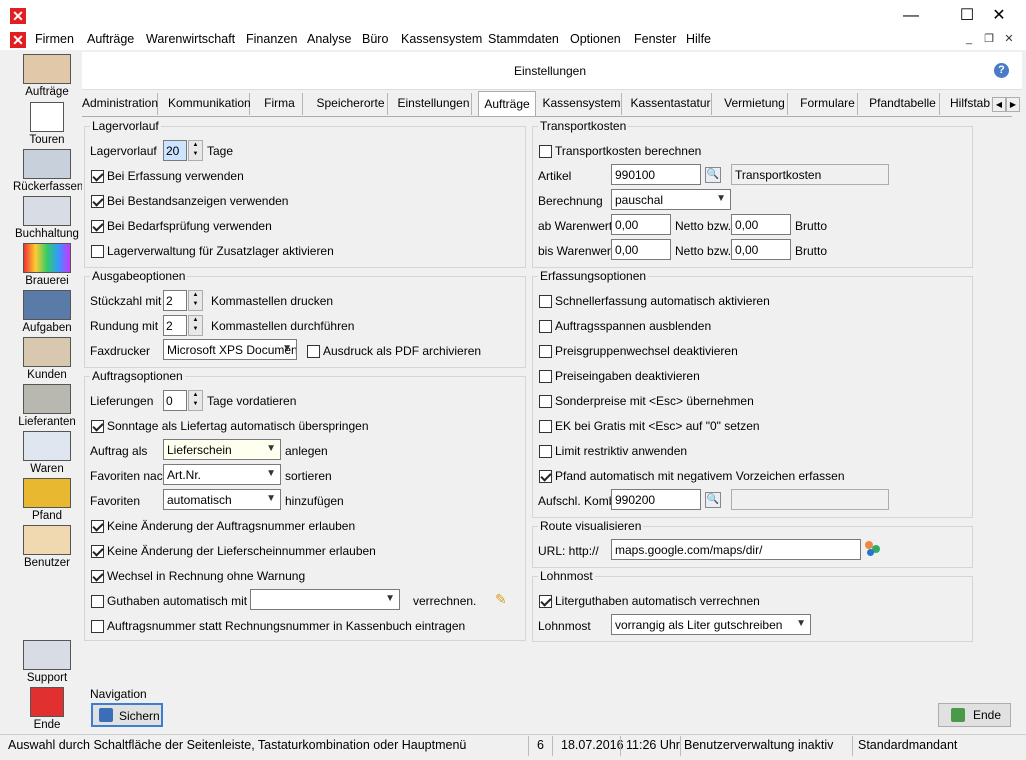 The image size is (1026, 760). I want to click on menu-stammdaten: Stammdaten, so click(523, 39).